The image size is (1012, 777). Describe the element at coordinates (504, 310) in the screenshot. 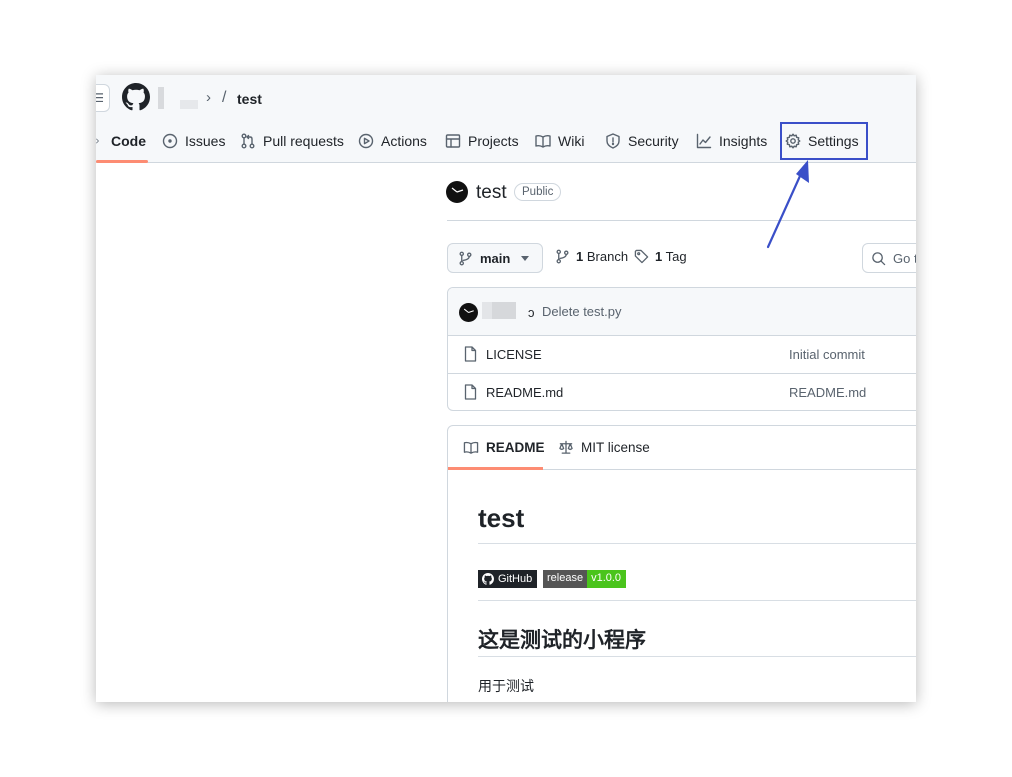

I see `committer-name-redacted` at that location.